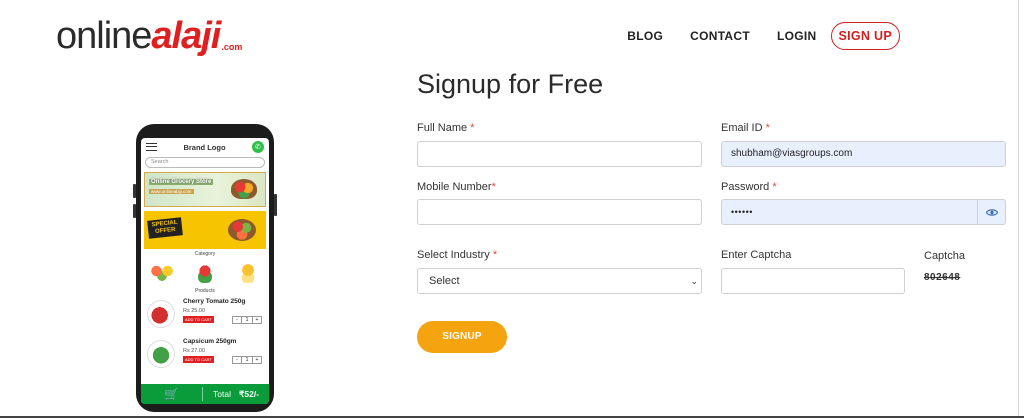 The height and width of the screenshot is (418, 1024). I want to click on email-label-text: Email ID, so click(742, 128).